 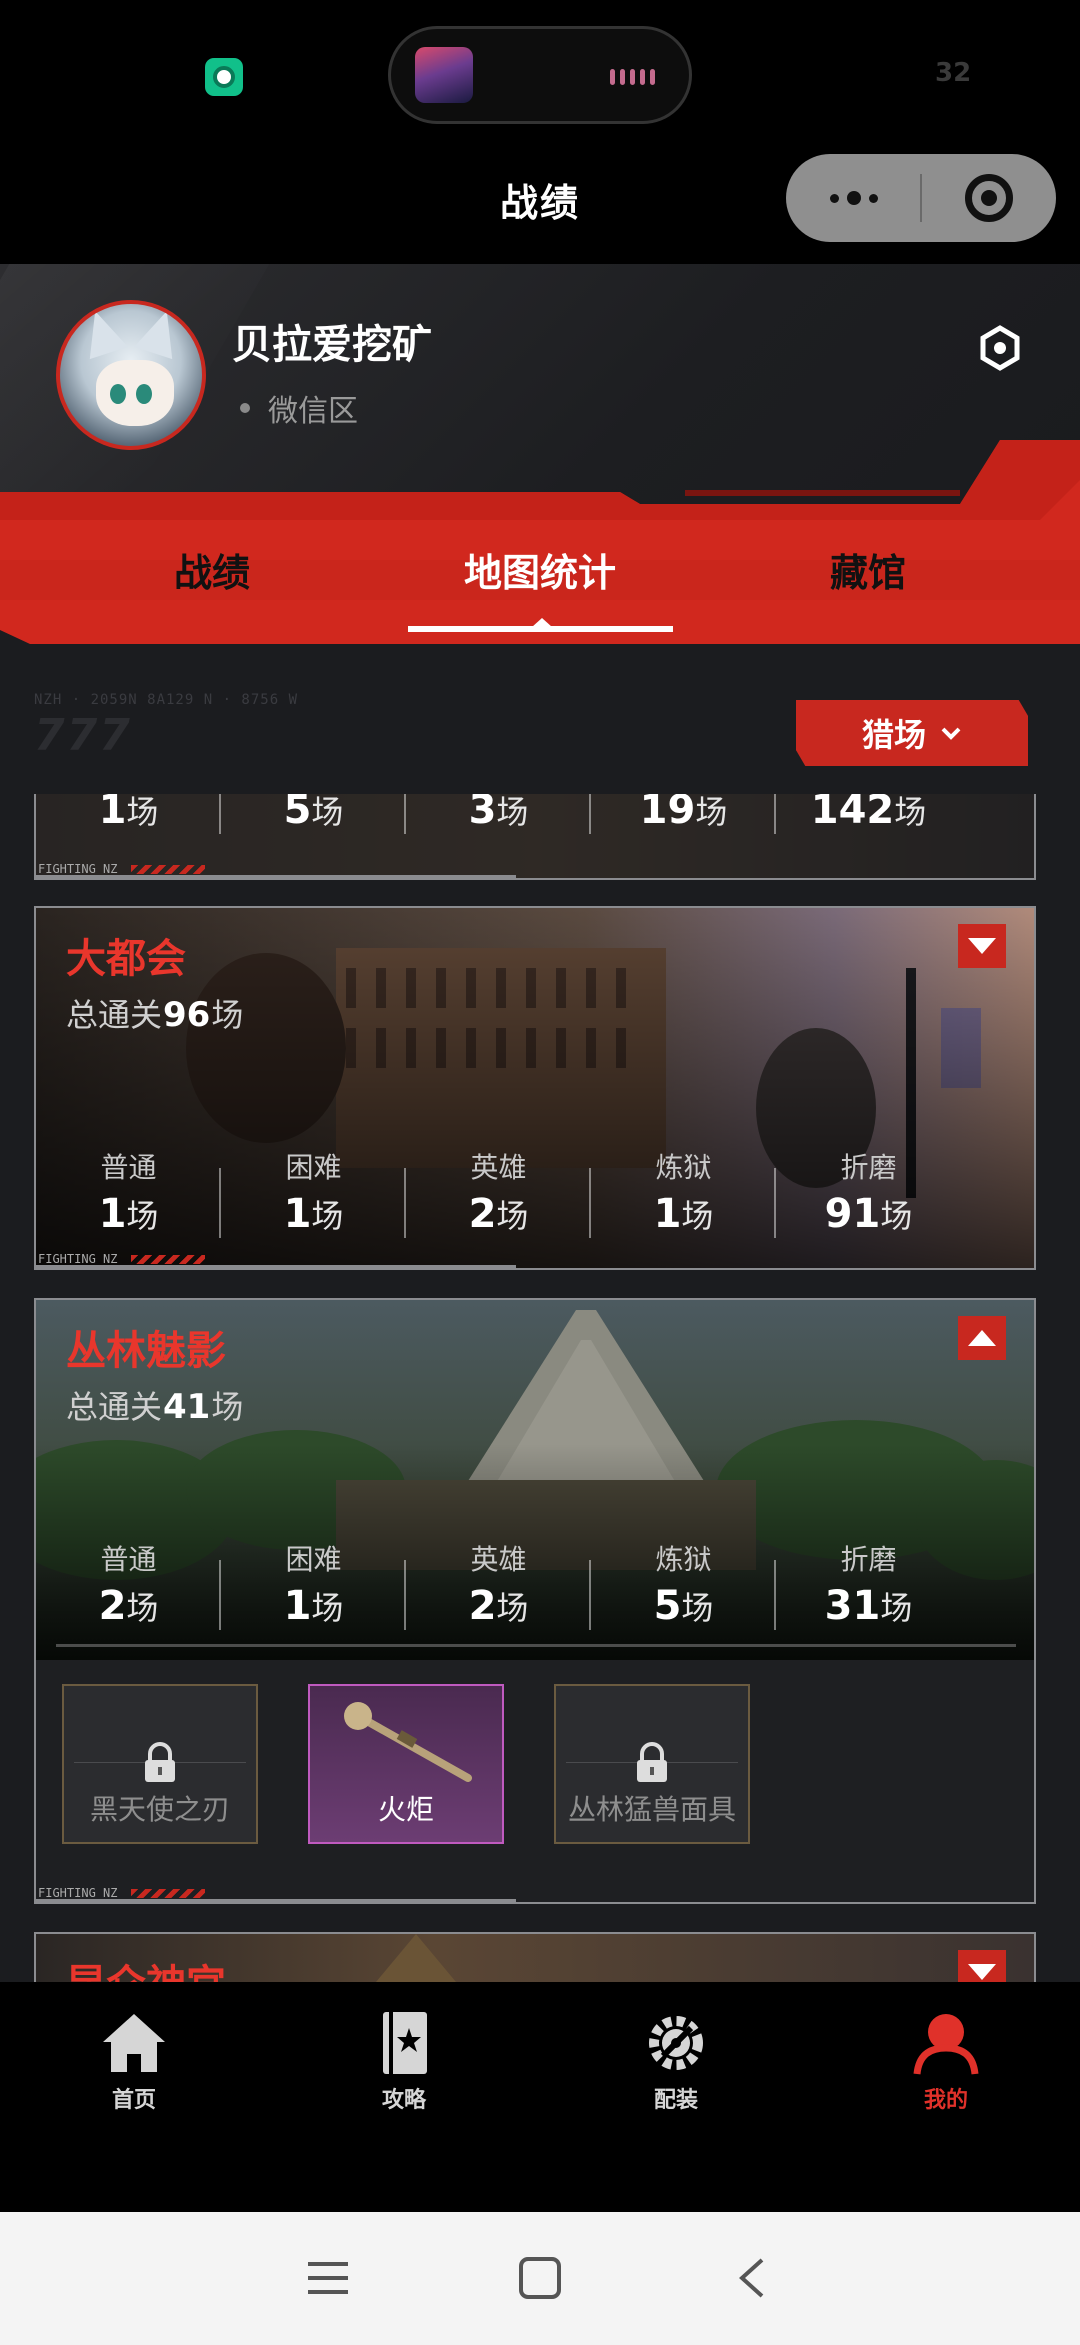 I want to click on tab-battle-record: 战绩, so click(x=212, y=569).